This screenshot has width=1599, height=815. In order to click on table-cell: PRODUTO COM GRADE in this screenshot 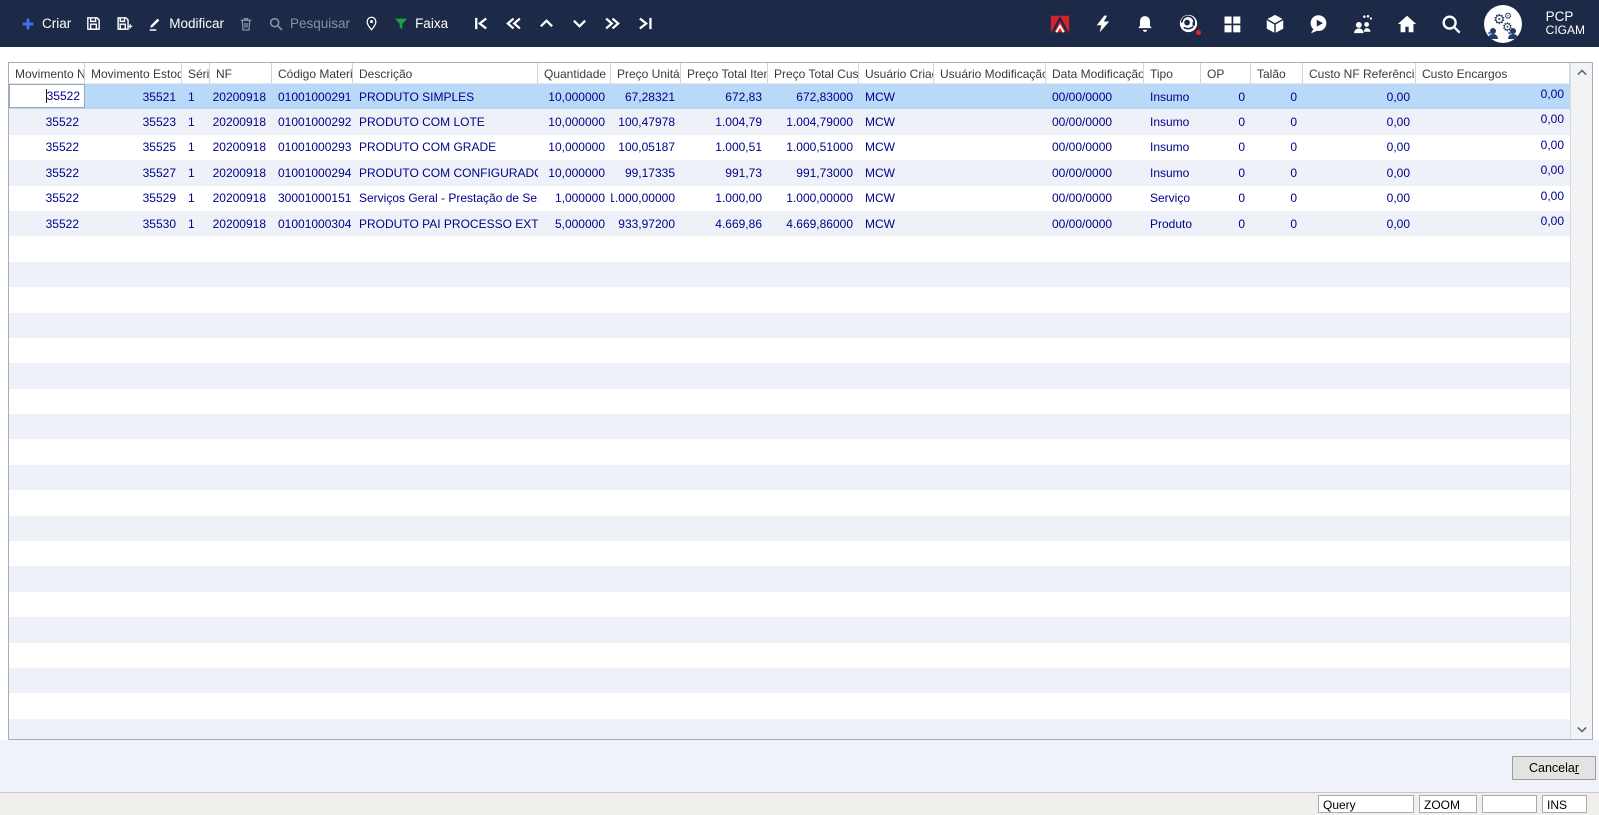, I will do `click(428, 147)`.